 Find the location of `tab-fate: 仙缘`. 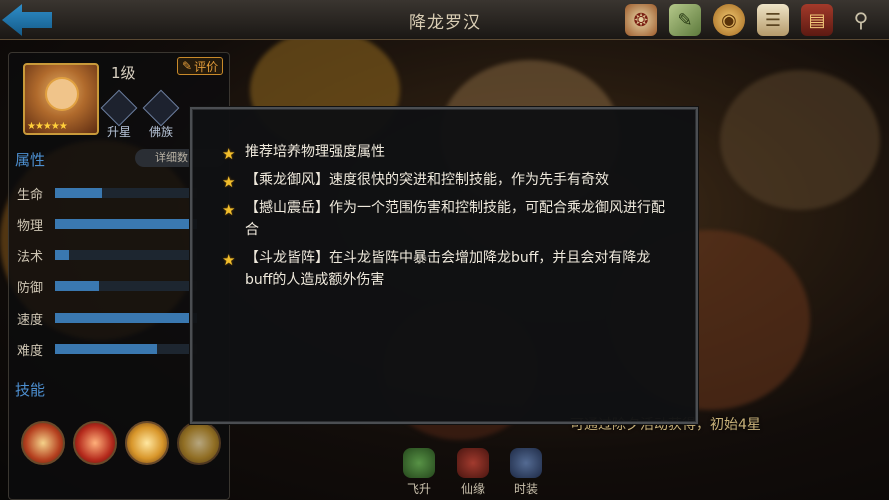

tab-fate: 仙缘 is located at coordinates (473, 472).